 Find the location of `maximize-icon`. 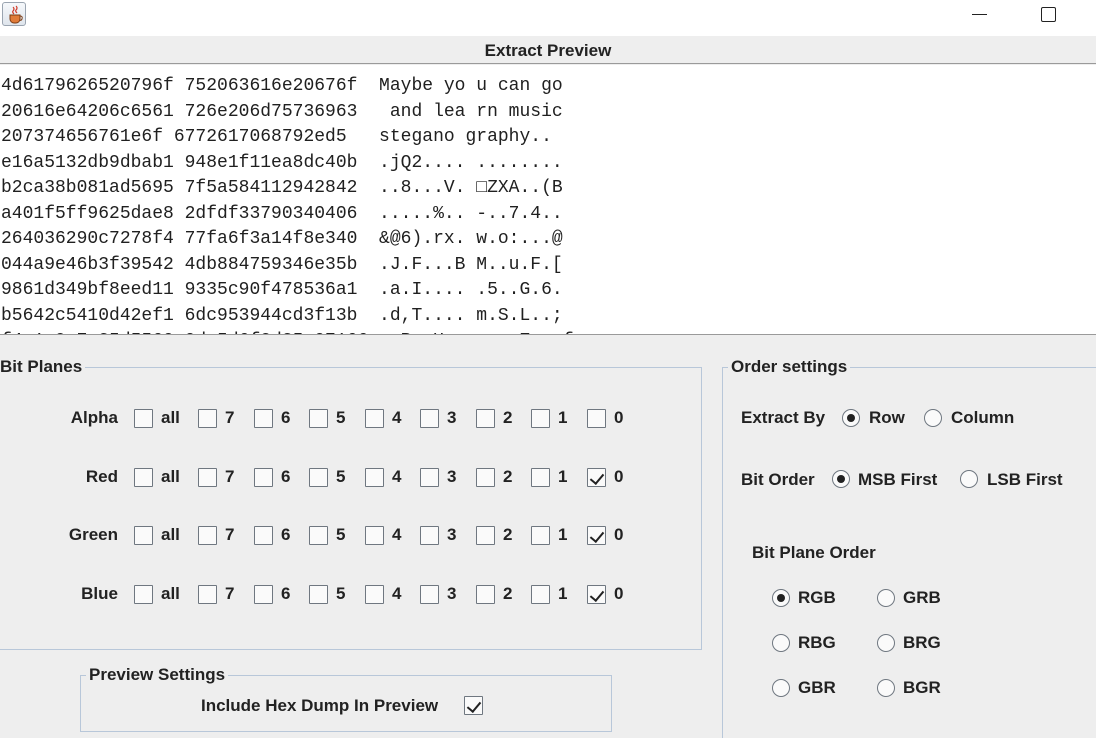

maximize-icon is located at coordinates (1047, 15).